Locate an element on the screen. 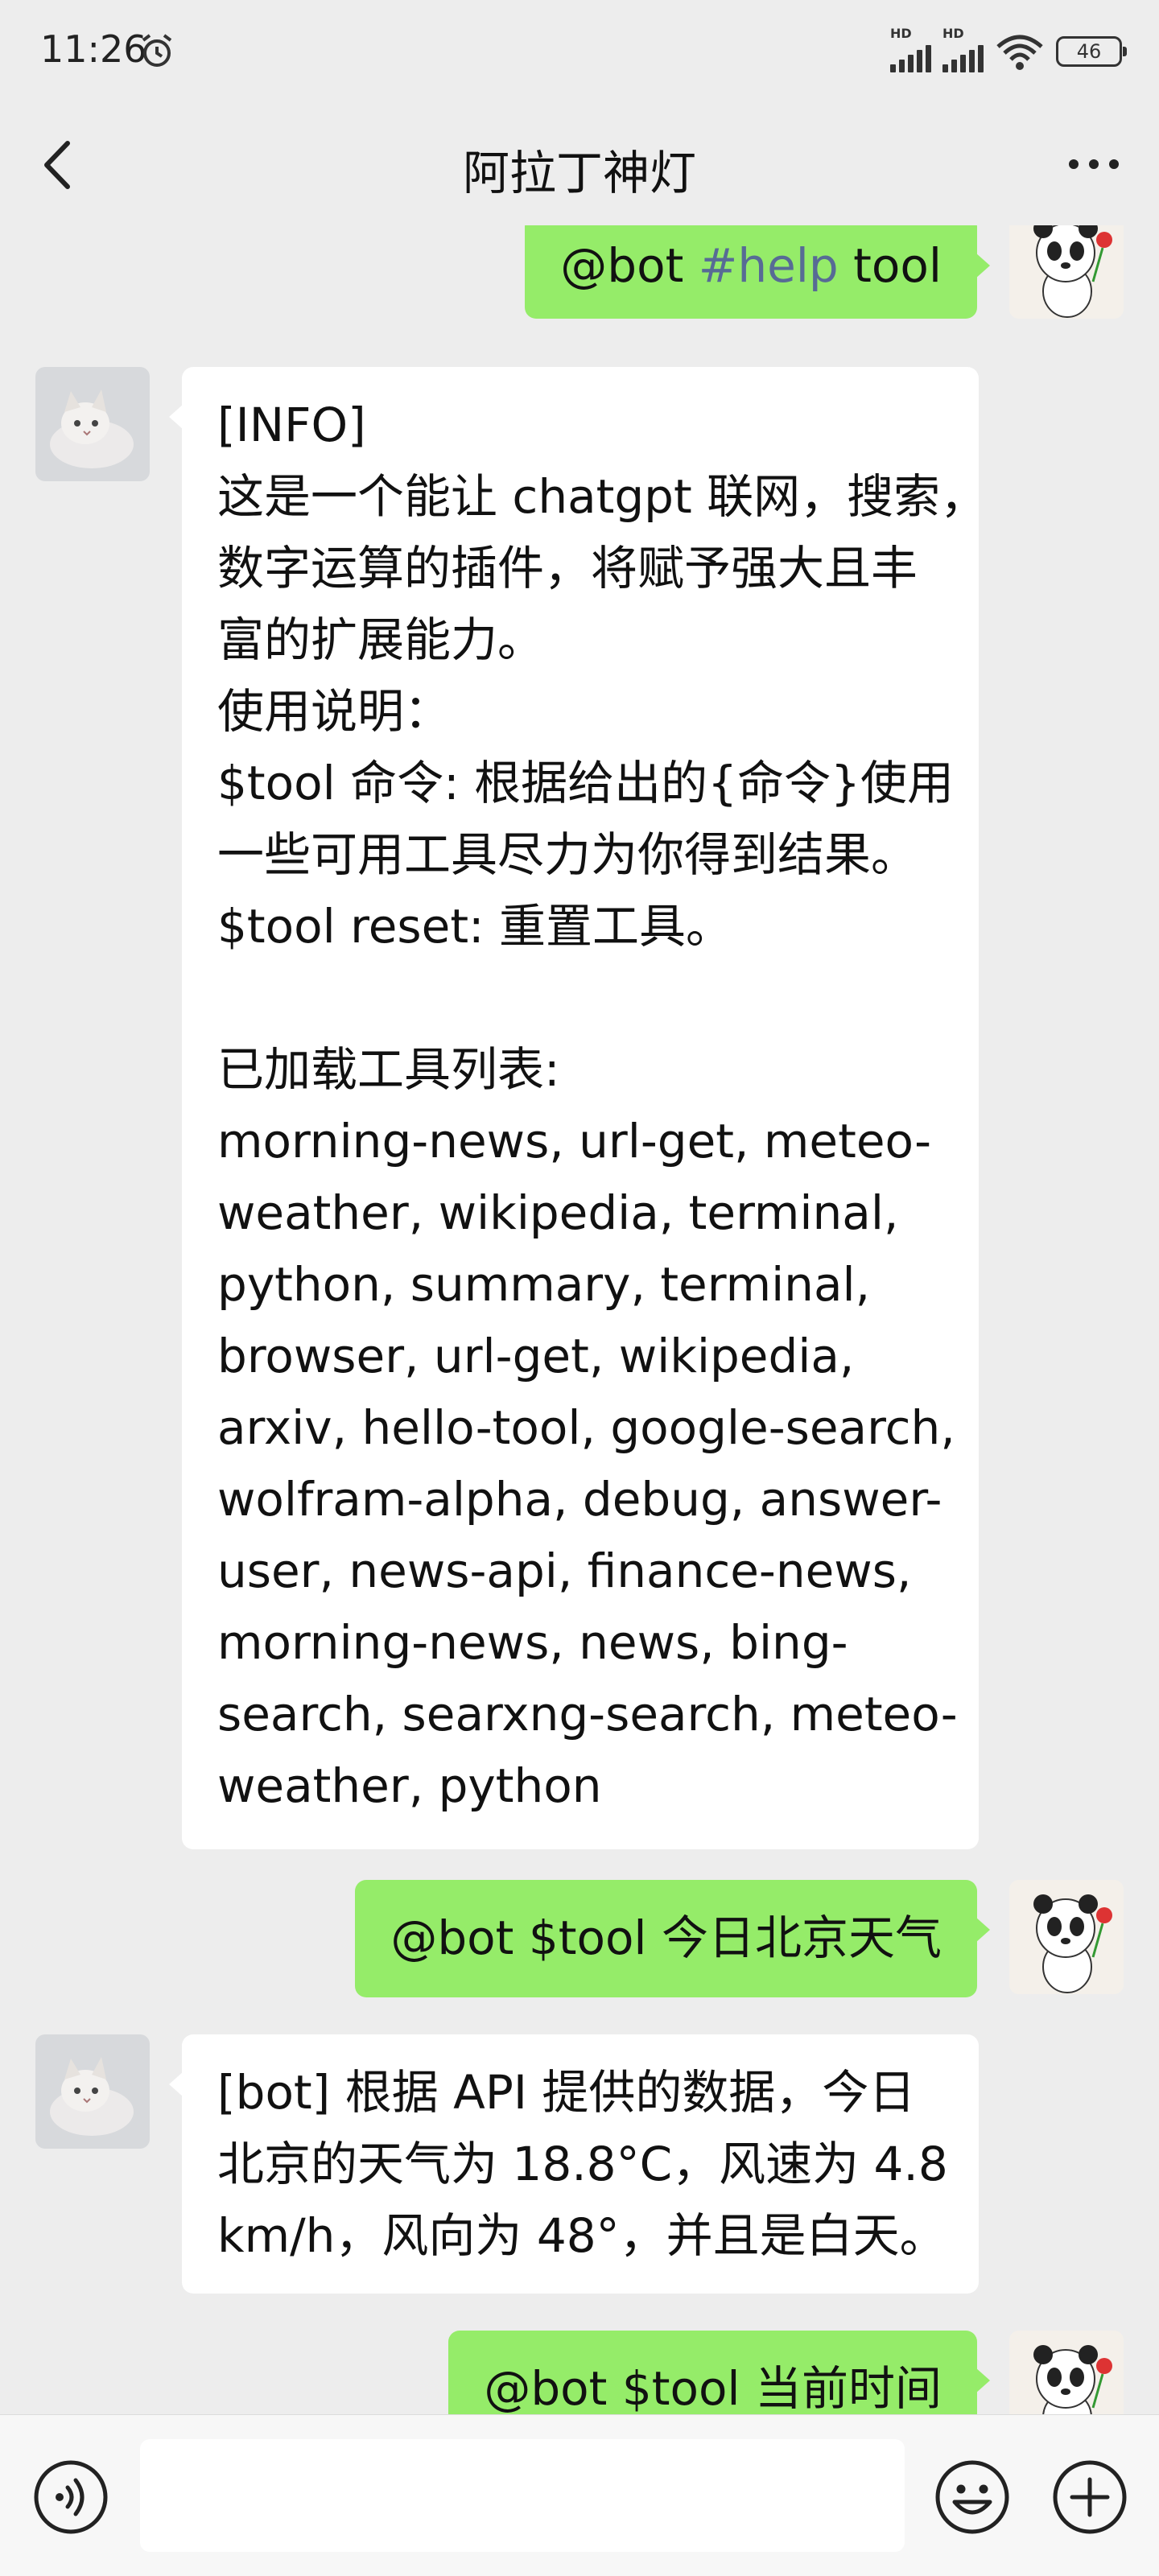 The height and width of the screenshot is (2576, 1159). status-icons: HD HD 46 is located at coordinates (1008, 50).